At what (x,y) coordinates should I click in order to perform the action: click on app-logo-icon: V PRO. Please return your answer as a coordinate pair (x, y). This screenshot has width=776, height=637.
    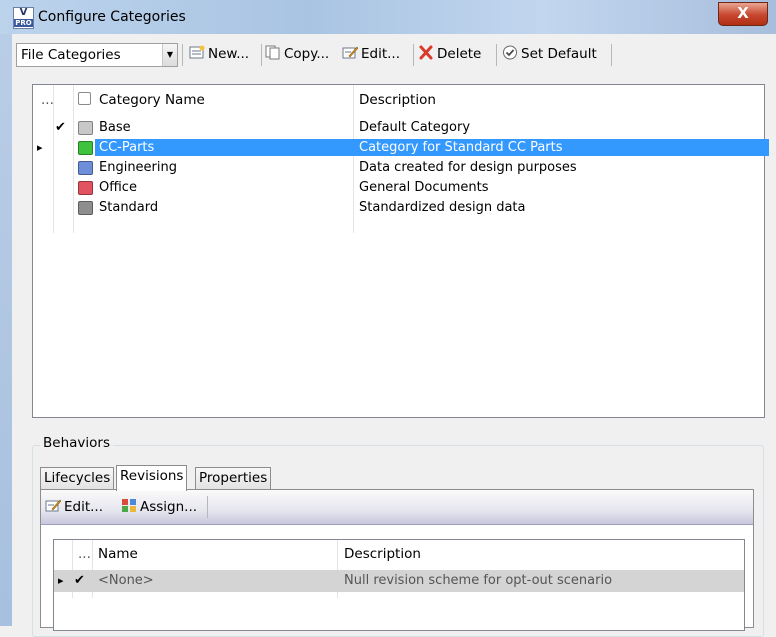
    Looking at the image, I should click on (23, 18).